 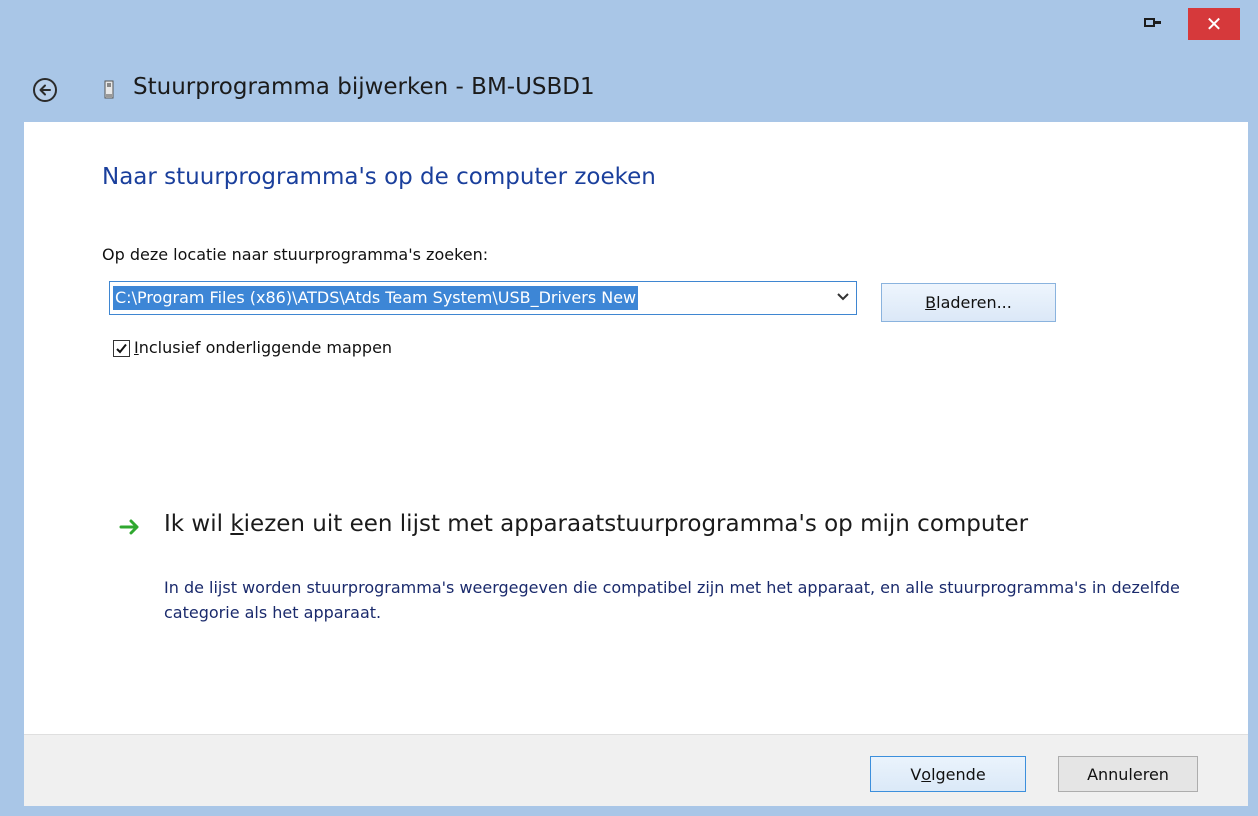 I want to click on usb-device-icon, so click(x=109, y=89).